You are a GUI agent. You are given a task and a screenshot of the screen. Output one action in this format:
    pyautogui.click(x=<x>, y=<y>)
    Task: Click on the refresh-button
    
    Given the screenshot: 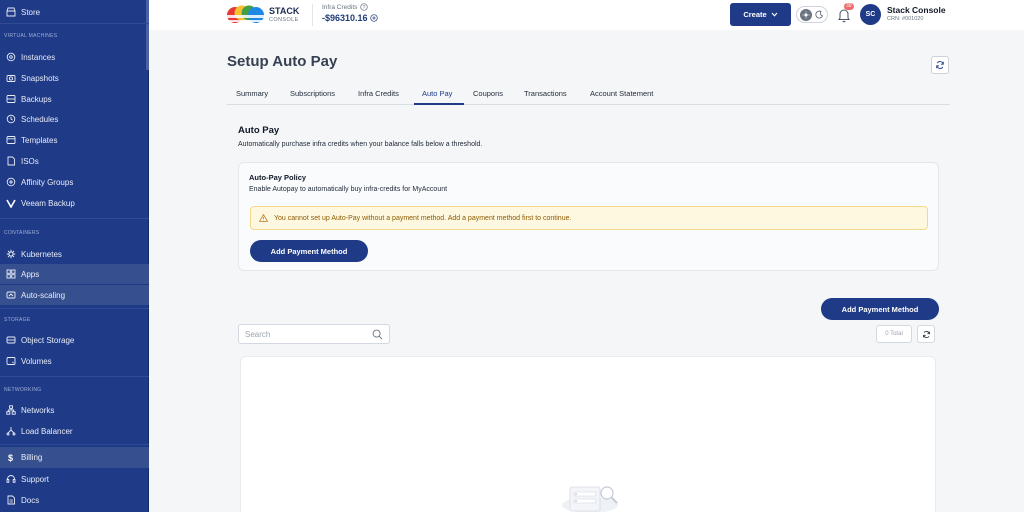 What is the action you would take?
    pyautogui.click(x=940, y=65)
    